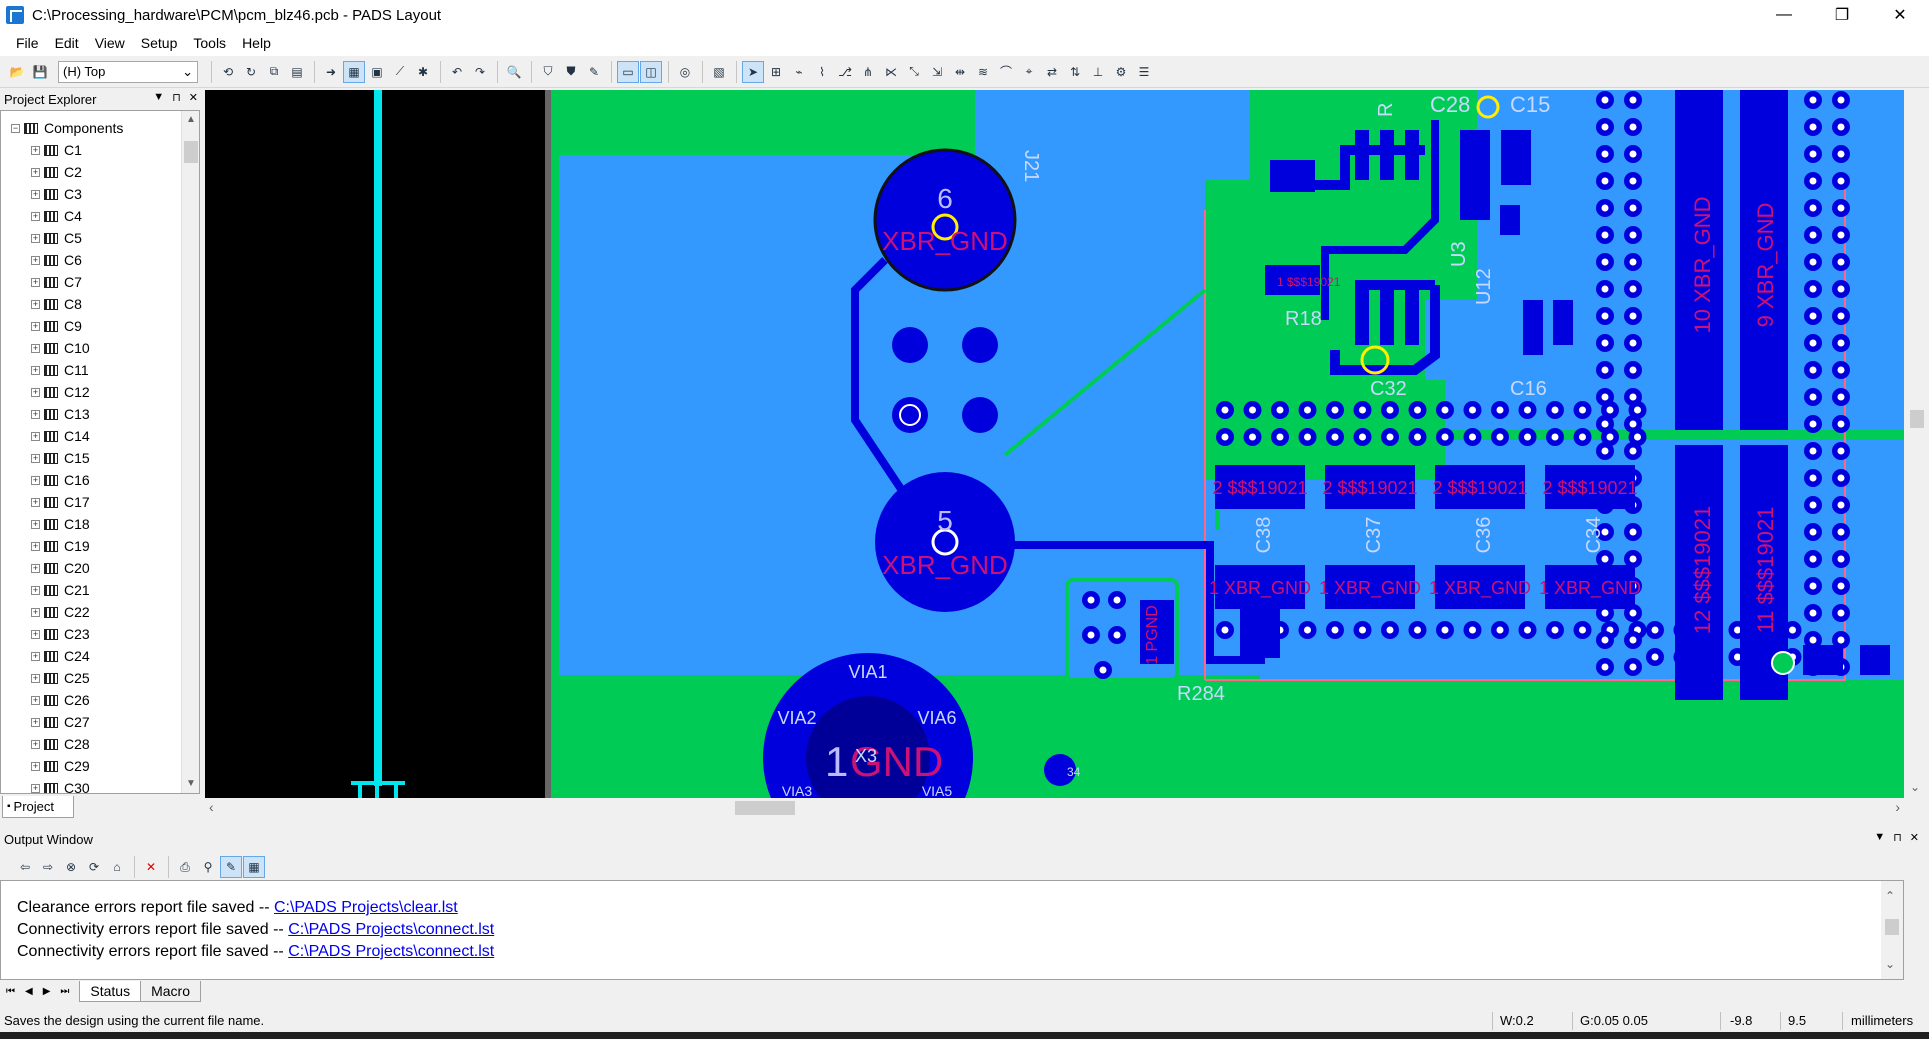 The height and width of the screenshot is (1039, 1929). Describe the element at coordinates (40, 72) in the screenshot. I see `save-icon: 💾` at that location.